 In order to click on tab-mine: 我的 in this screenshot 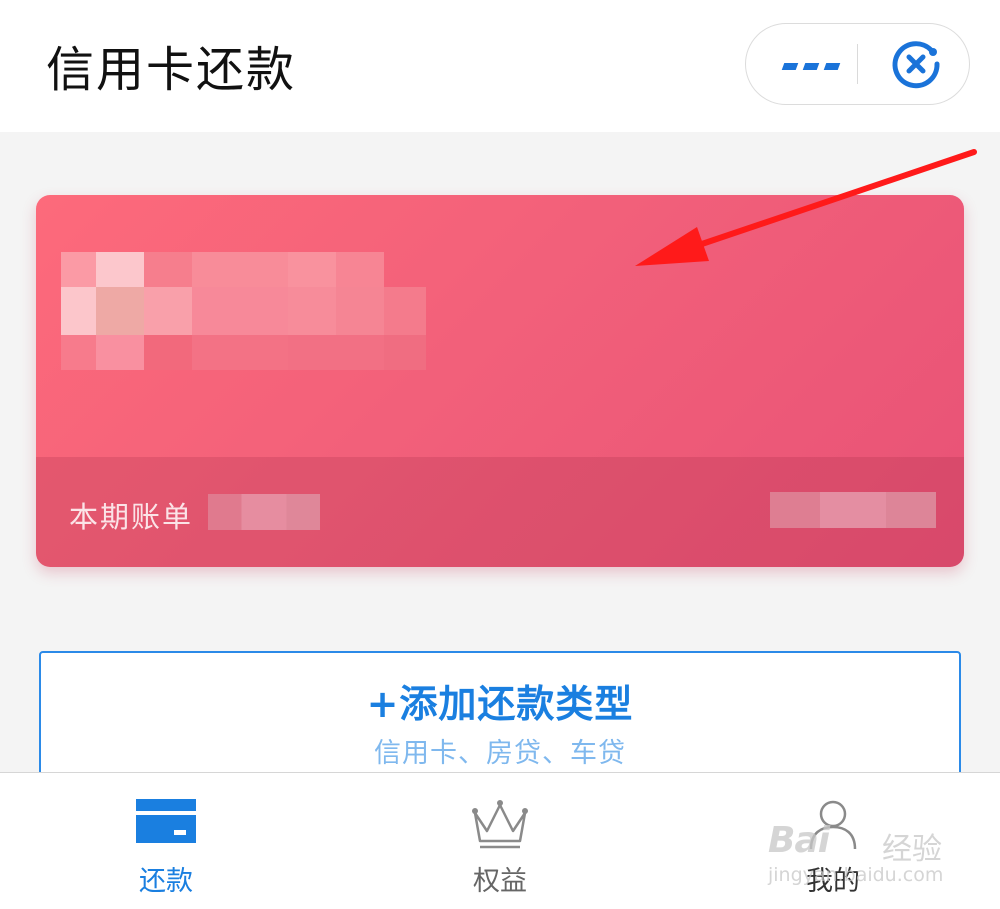, I will do `click(833, 841)`.